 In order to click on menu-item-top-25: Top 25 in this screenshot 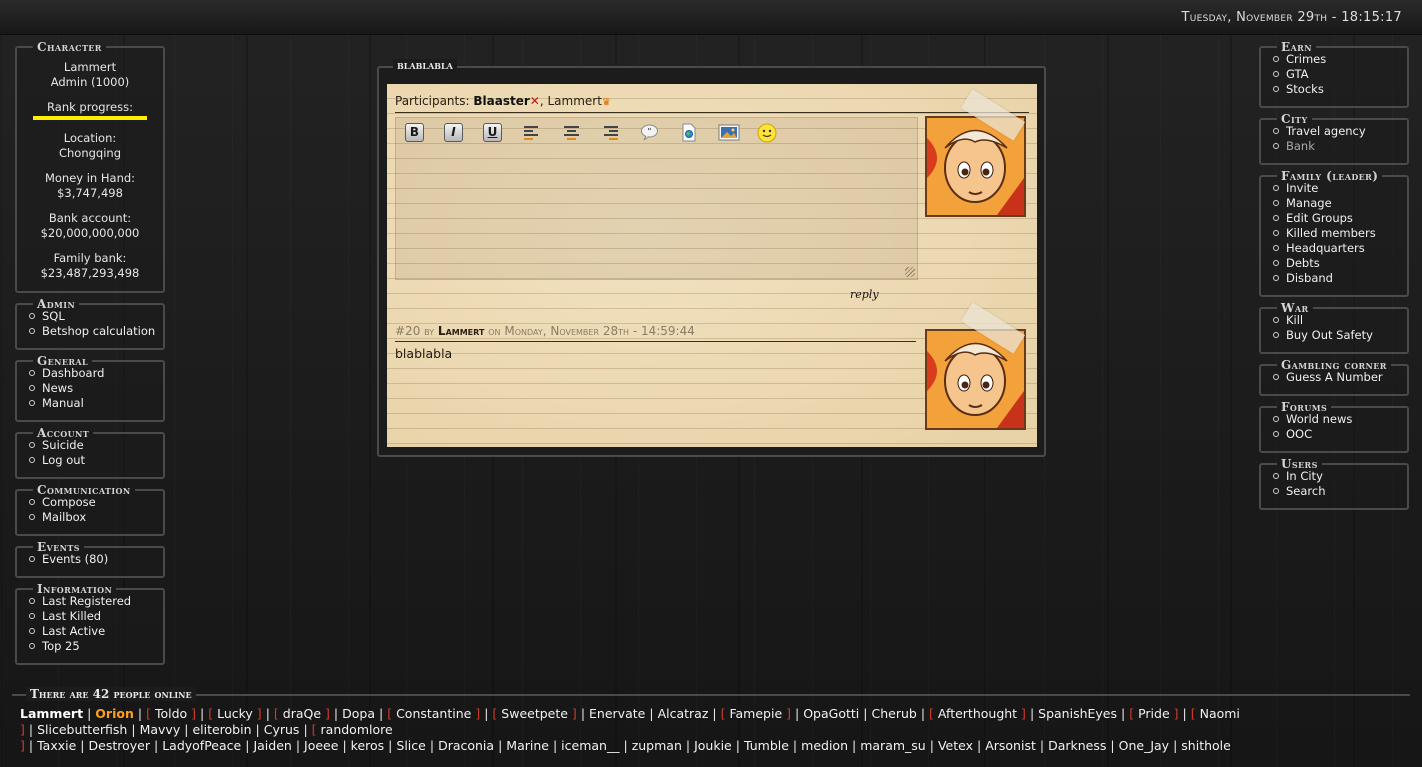, I will do `click(93, 646)`.